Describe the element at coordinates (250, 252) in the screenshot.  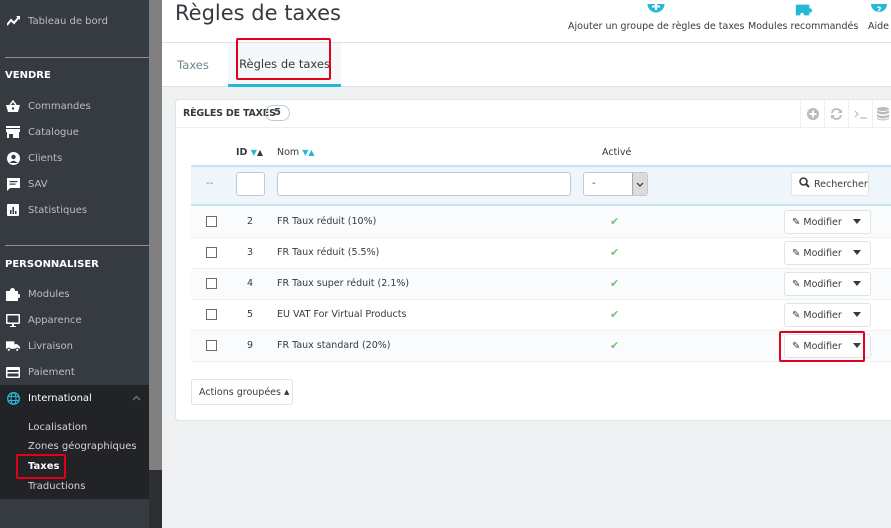
I see `cell-id: 3` at that location.